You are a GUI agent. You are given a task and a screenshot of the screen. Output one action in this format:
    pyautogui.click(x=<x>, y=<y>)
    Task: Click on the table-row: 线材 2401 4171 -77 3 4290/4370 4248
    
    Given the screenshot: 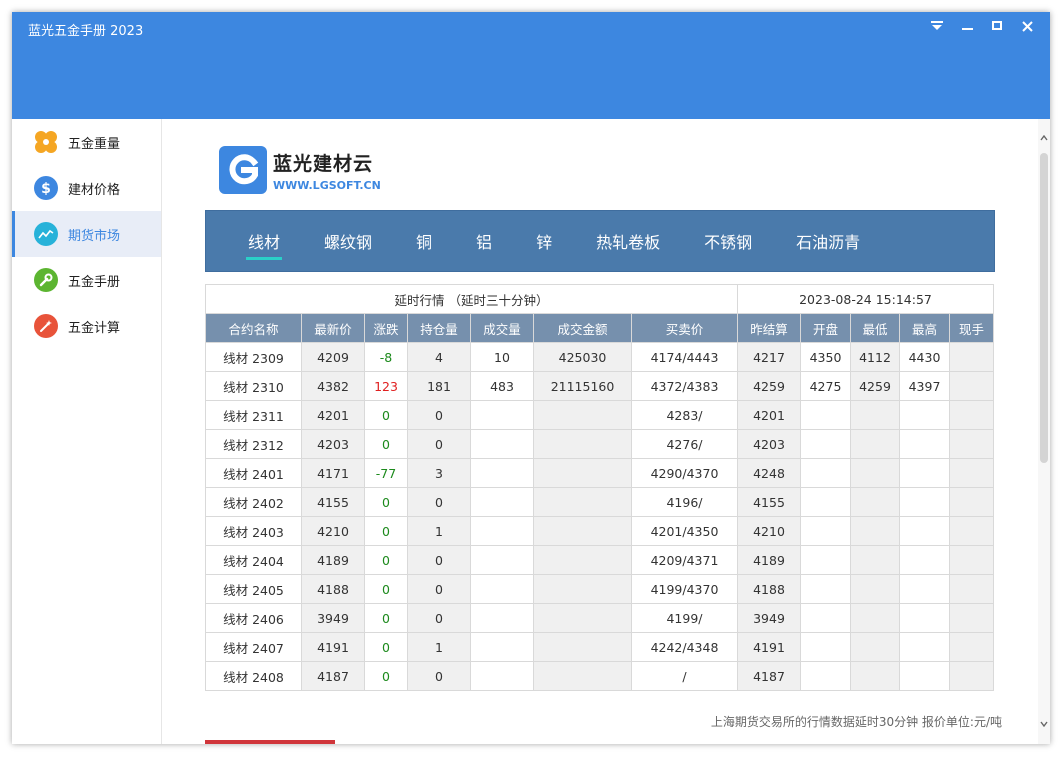 What is the action you would take?
    pyautogui.click(x=599, y=473)
    